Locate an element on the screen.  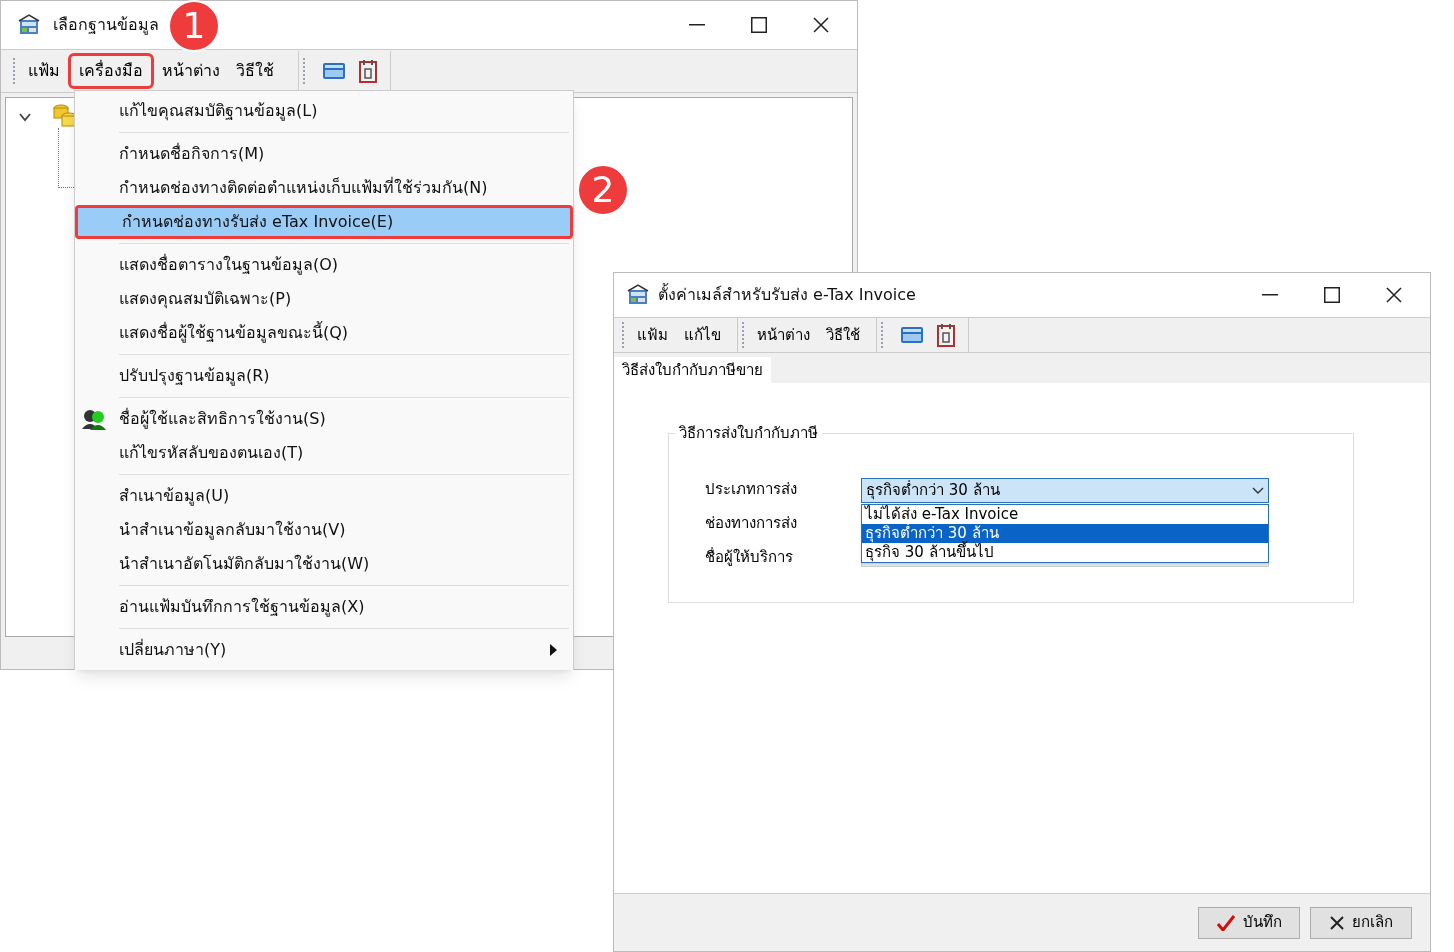
users-icon is located at coordinates (94, 419).